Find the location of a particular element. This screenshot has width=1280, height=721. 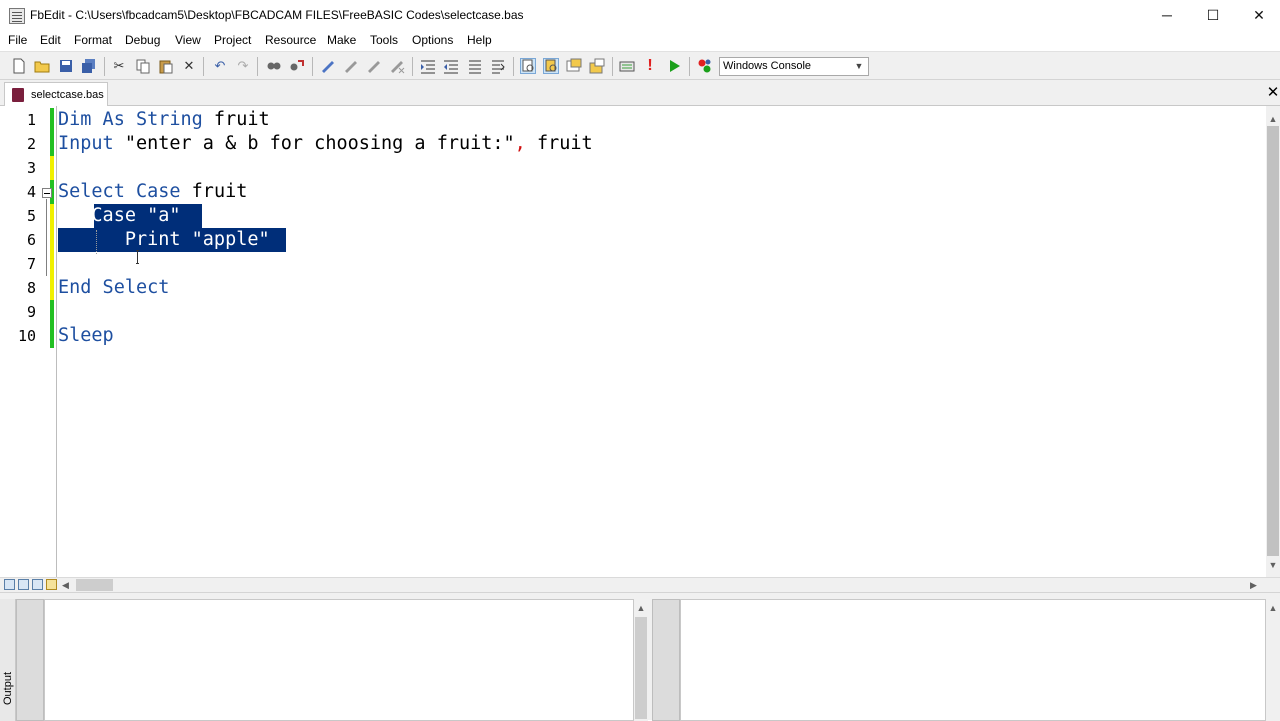

toggle-properties-icon is located at coordinates (574, 66).